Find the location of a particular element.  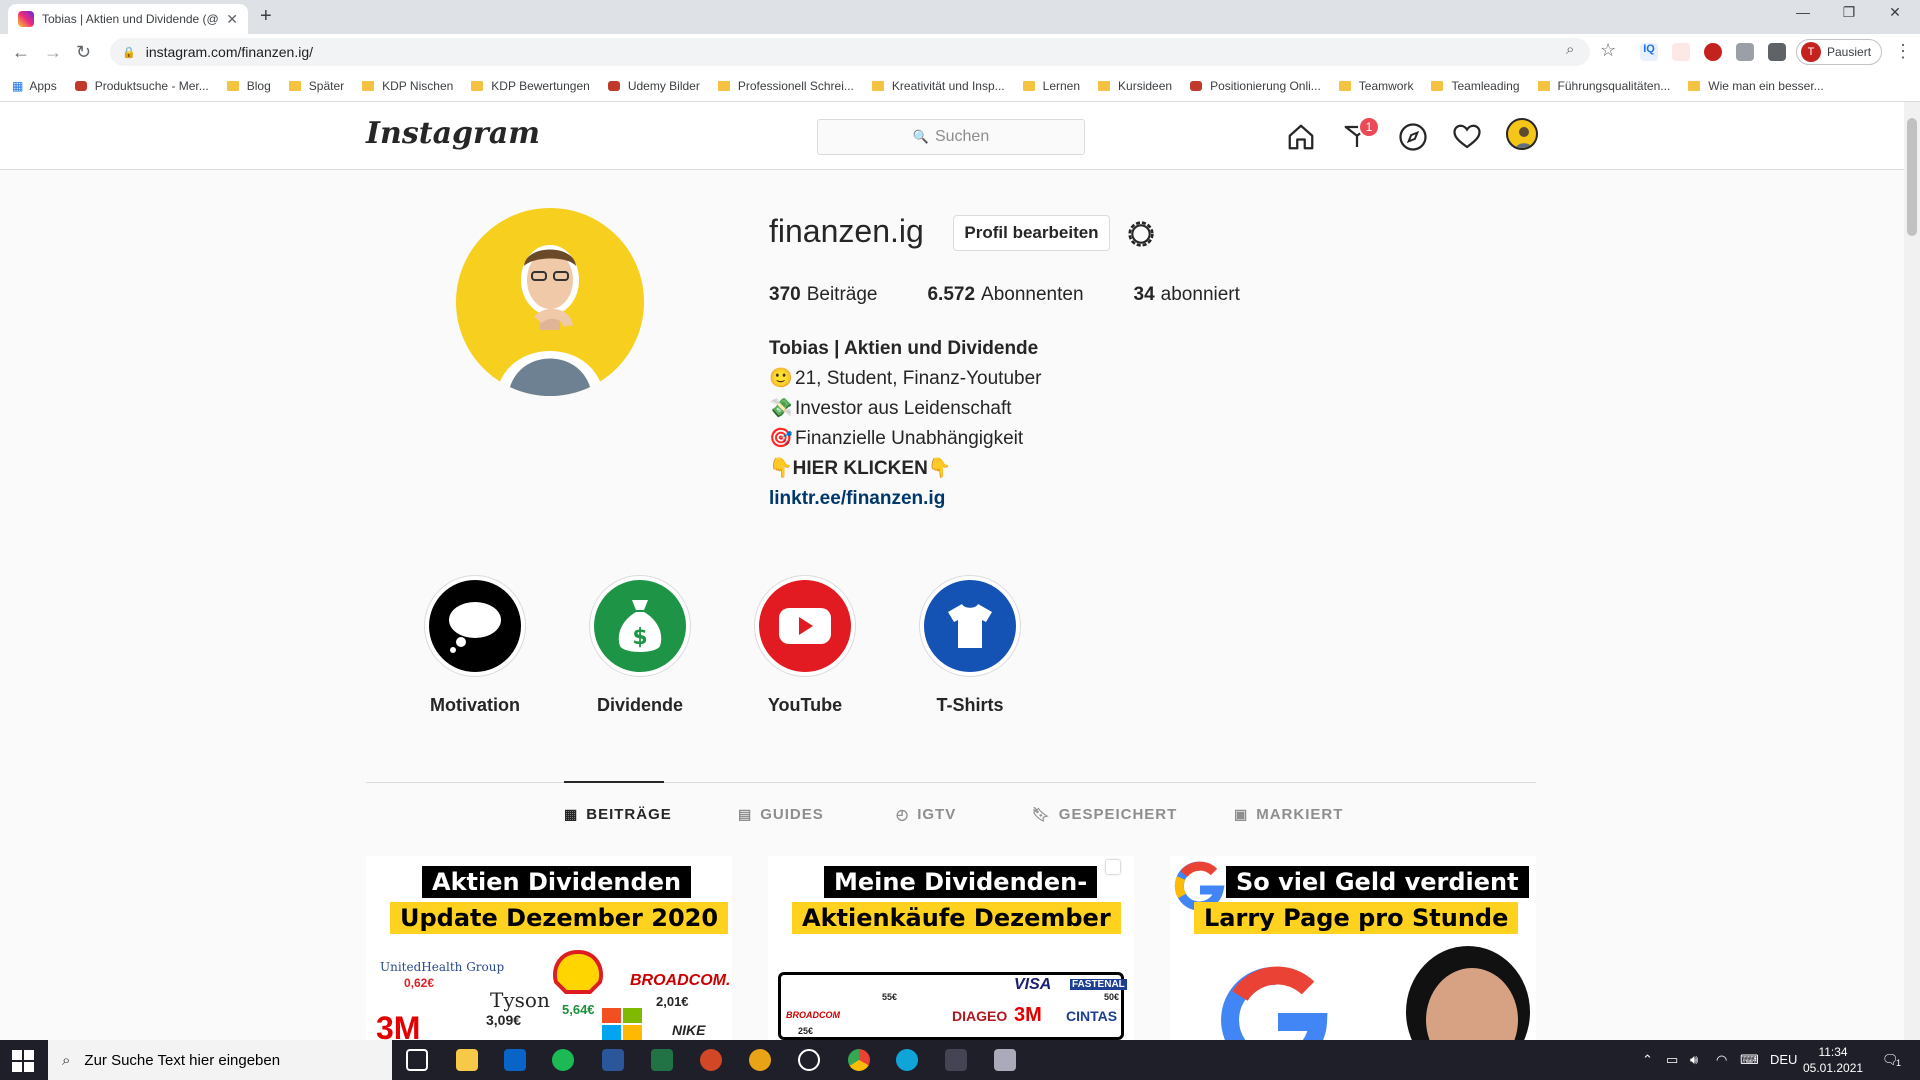

obs-icon is located at coordinates (809, 1060).